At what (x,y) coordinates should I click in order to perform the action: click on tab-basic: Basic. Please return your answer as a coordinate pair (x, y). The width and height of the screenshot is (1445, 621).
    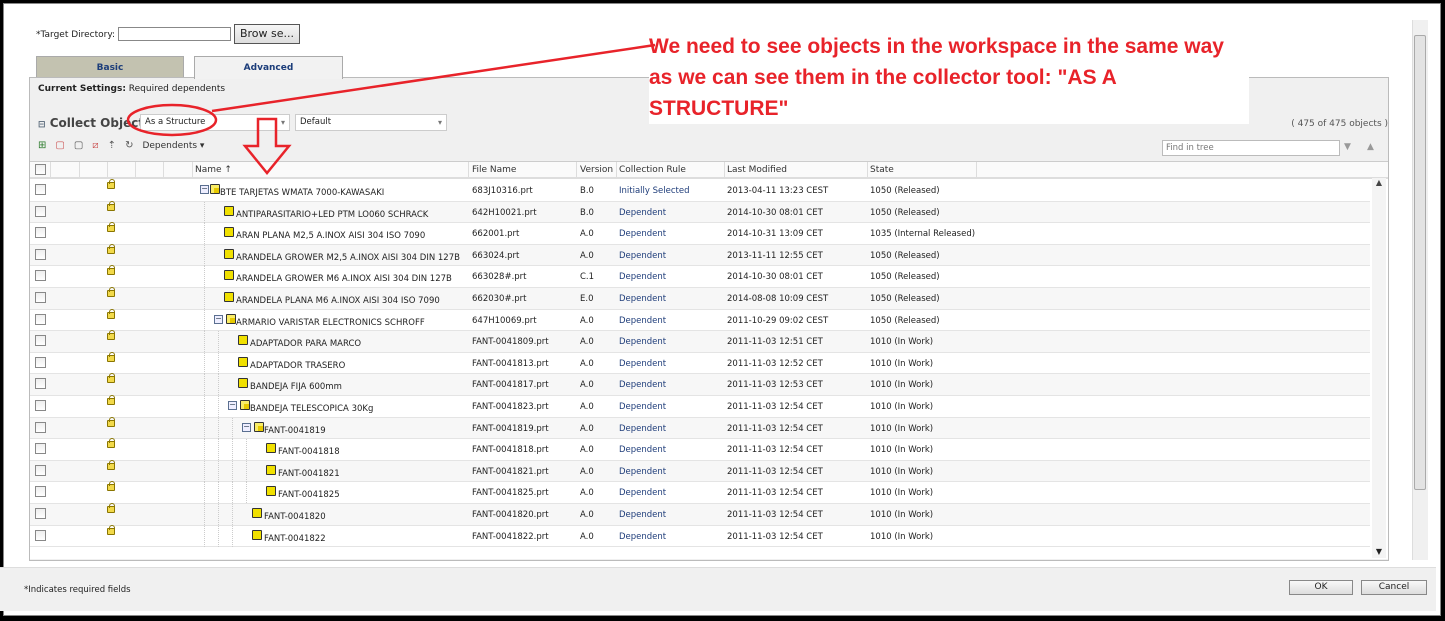
    Looking at the image, I should click on (110, 67).